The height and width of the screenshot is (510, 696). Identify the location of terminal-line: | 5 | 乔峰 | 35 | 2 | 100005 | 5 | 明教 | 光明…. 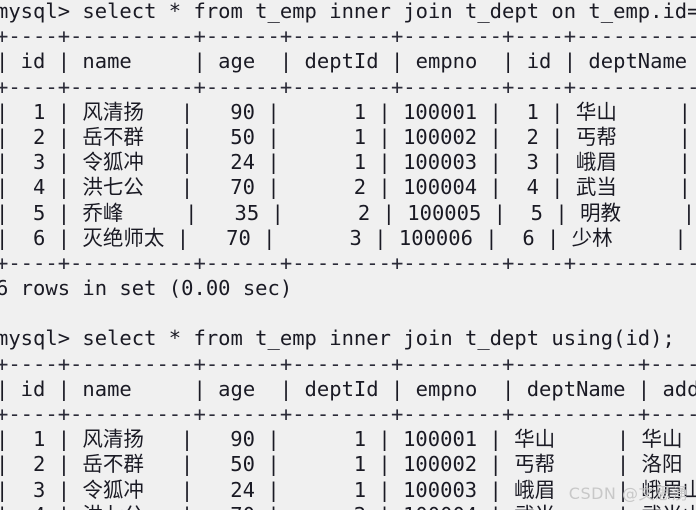
(348, 212).